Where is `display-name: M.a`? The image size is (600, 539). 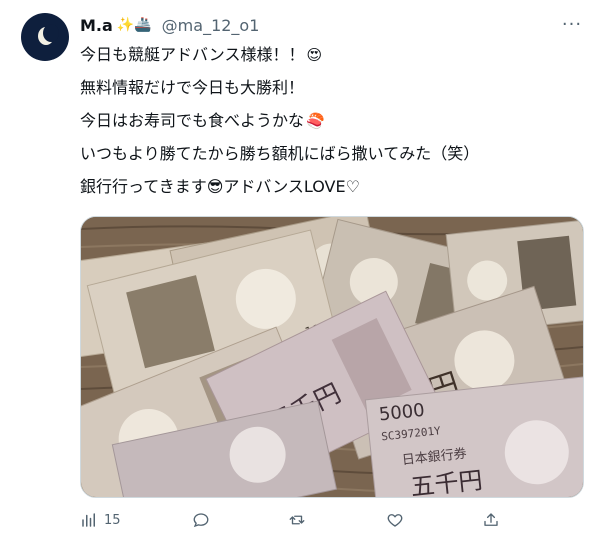 display-name: M.a is located at coordinates (96, 25).